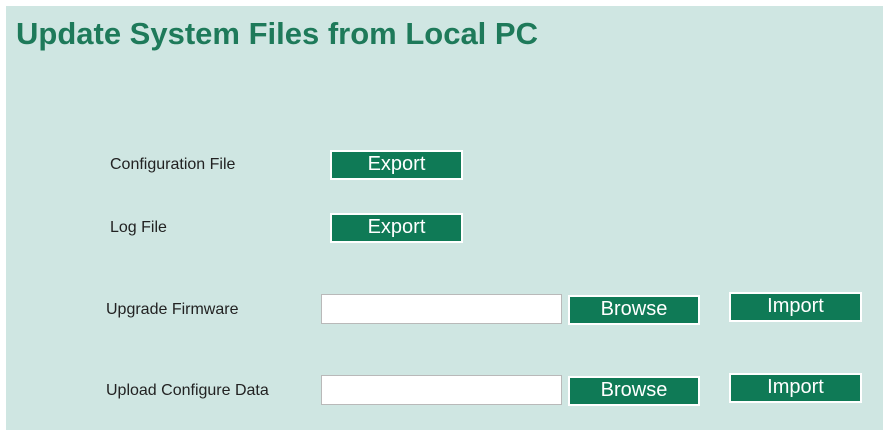 The image size is (887, 436). What do you see at coordinates (396, 228) in the screenshot?
I see `log-export-button: Export` at bounding box center [396, 228].